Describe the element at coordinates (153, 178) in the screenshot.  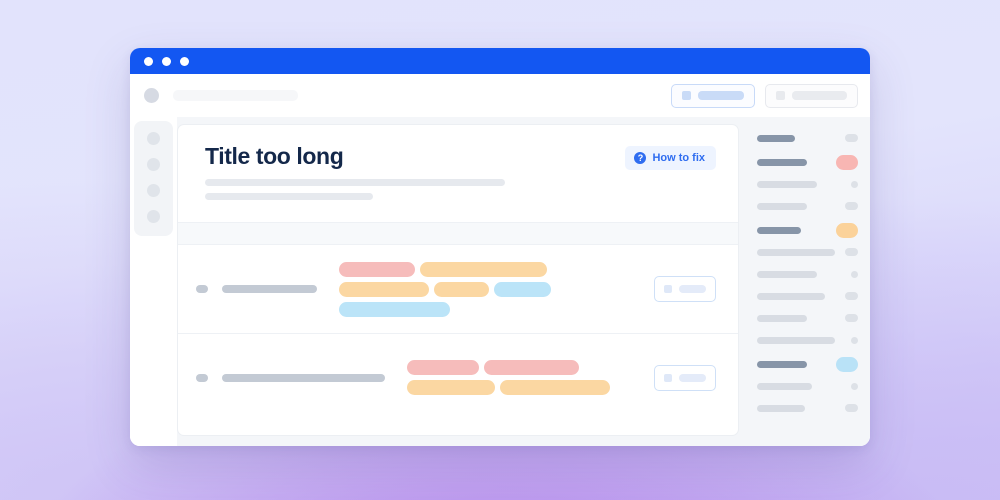
I see `left-sidebar-panel` at that location.